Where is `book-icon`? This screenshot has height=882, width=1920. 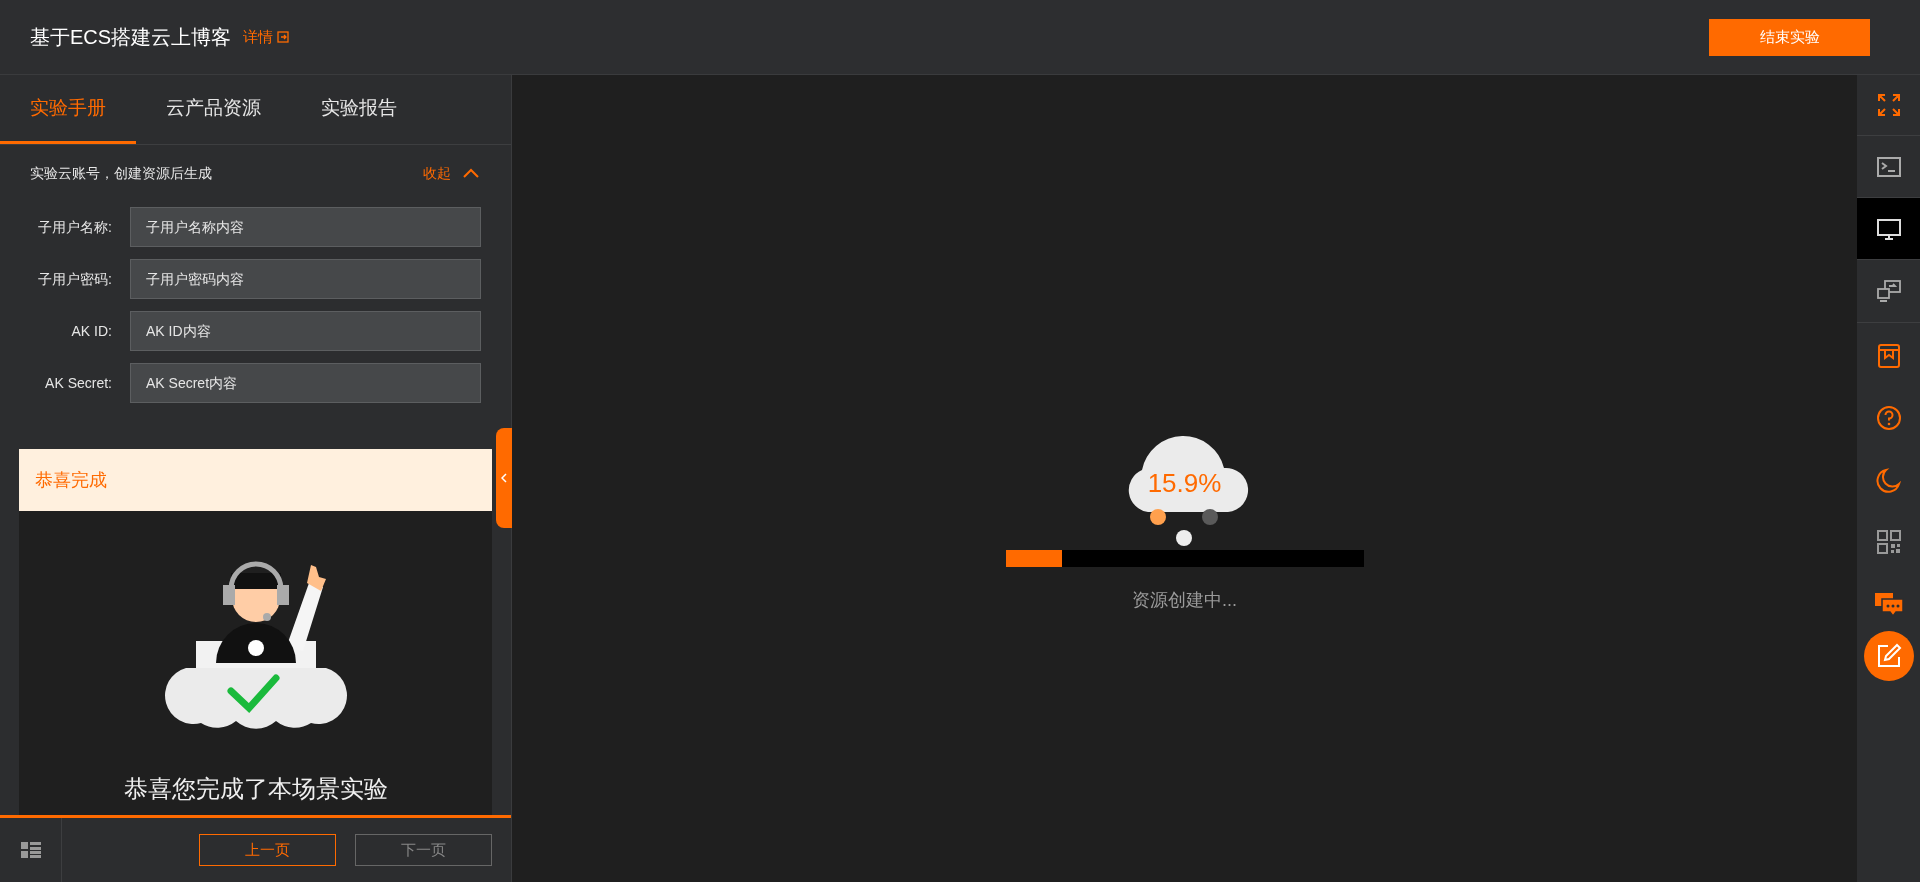 book-icon is located at coordinates (1888, 356).